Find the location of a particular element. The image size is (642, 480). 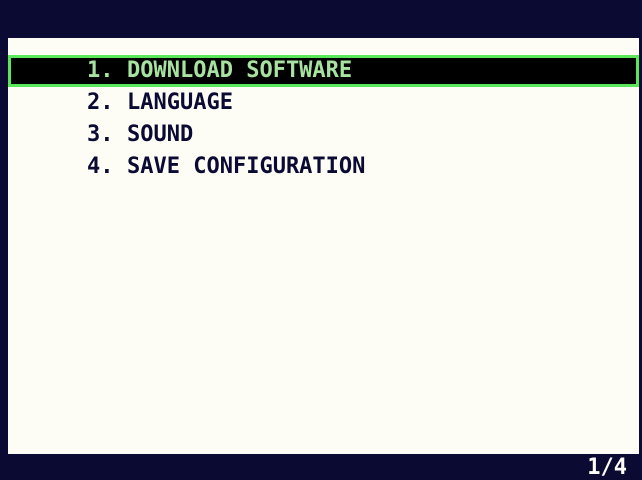

menu-item-number: 1. is located at coordinates (100, 70).